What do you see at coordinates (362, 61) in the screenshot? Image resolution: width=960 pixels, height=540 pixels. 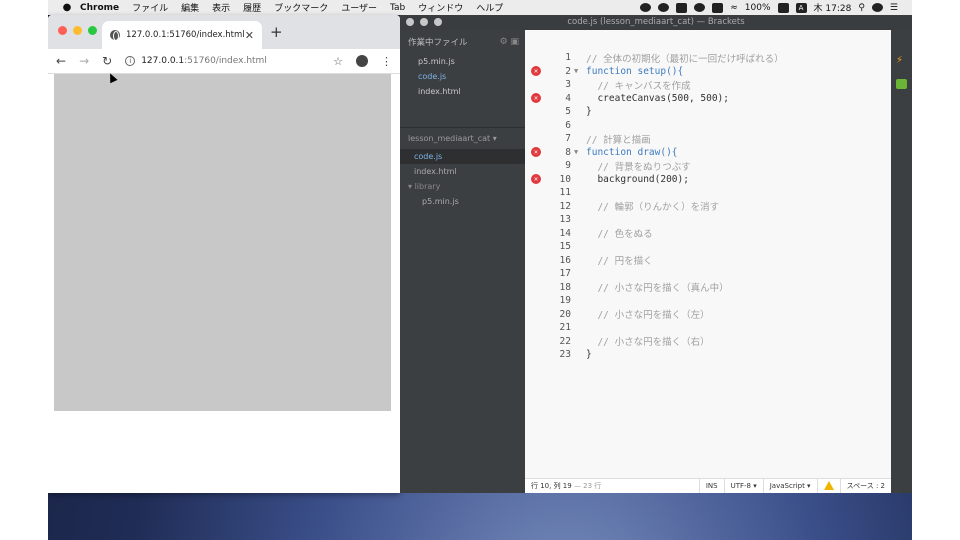 I see `profile-avatar-icon` at bounding box center [362, 61].